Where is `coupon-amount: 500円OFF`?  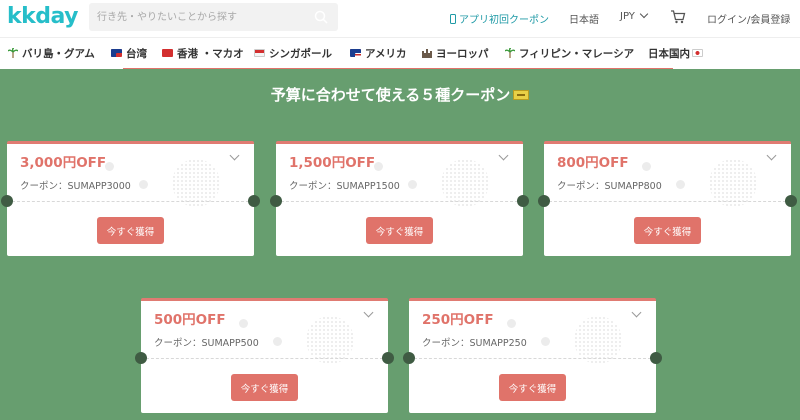
coupon-amount: 500円OFF is located at coordinates (190, 320).